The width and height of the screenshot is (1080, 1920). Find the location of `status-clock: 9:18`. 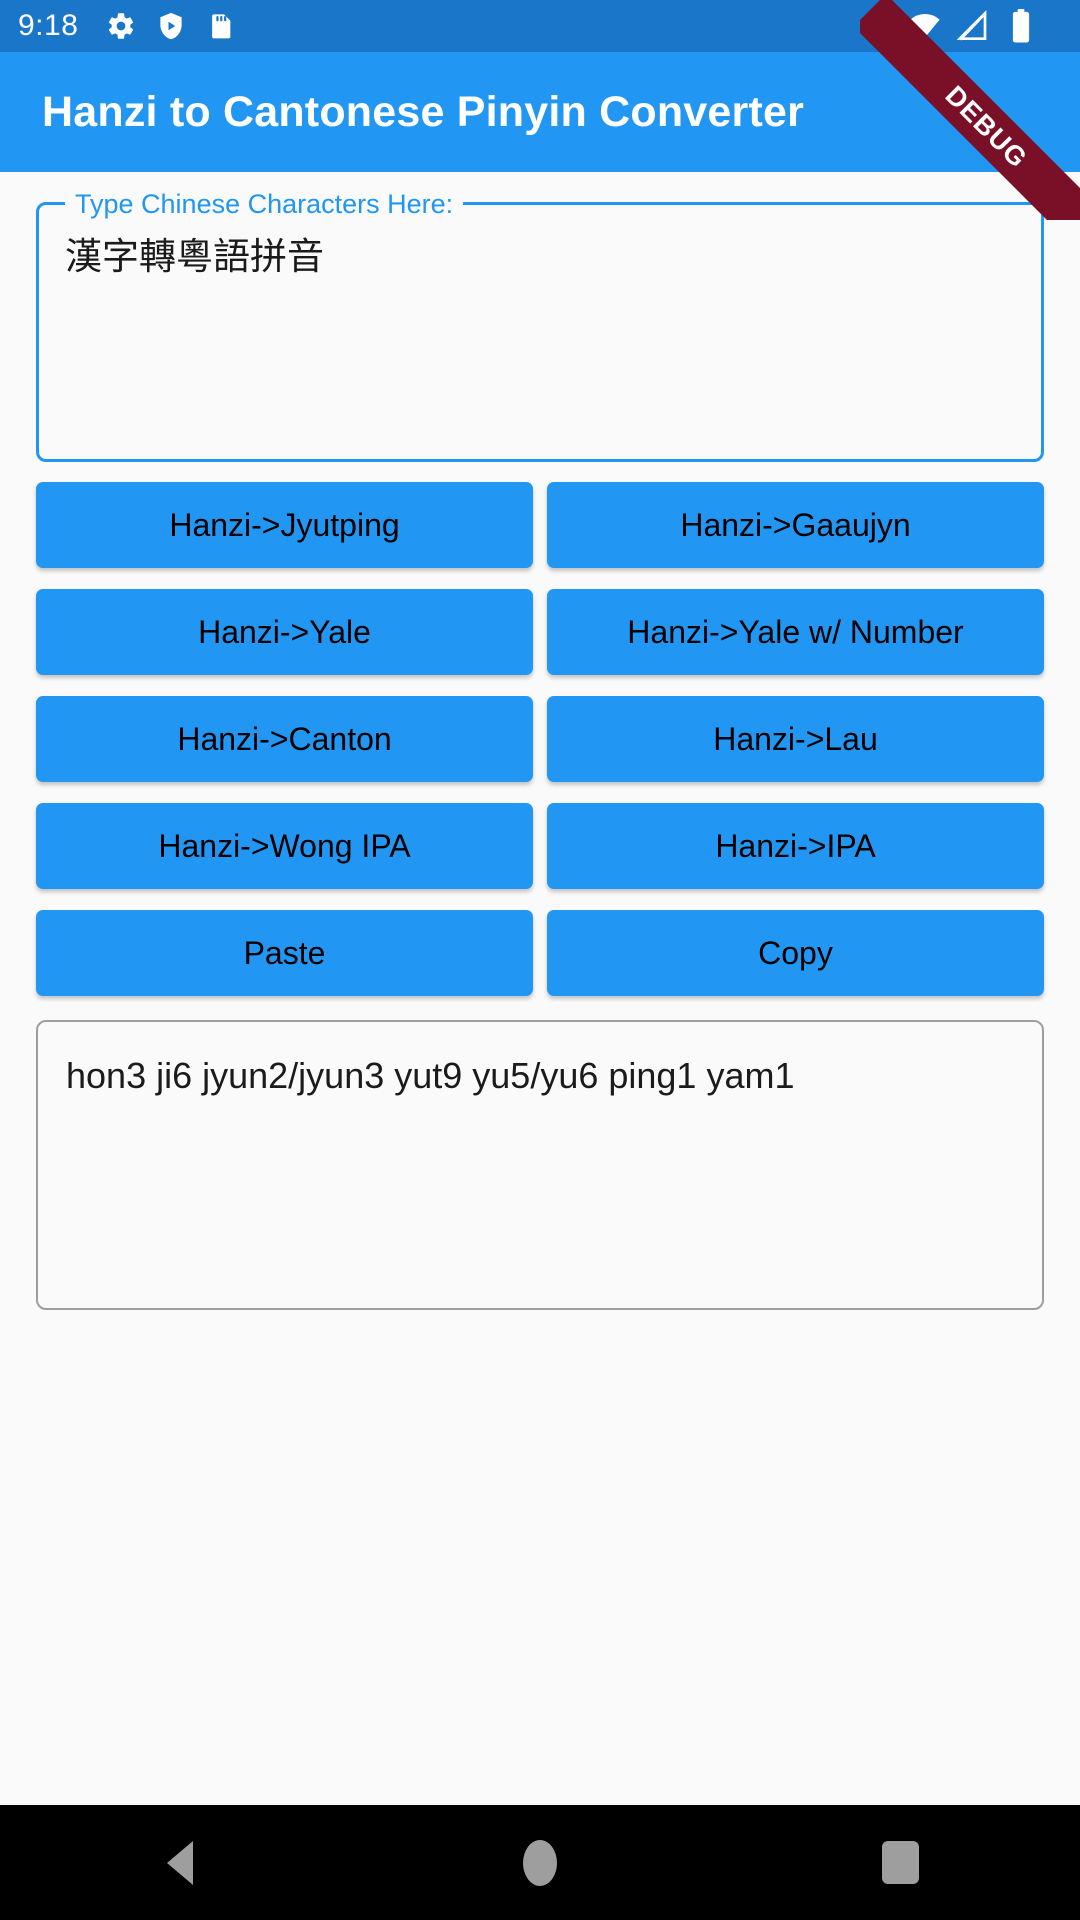

status-clock: 9:18 is located at coordinates (48, 25).